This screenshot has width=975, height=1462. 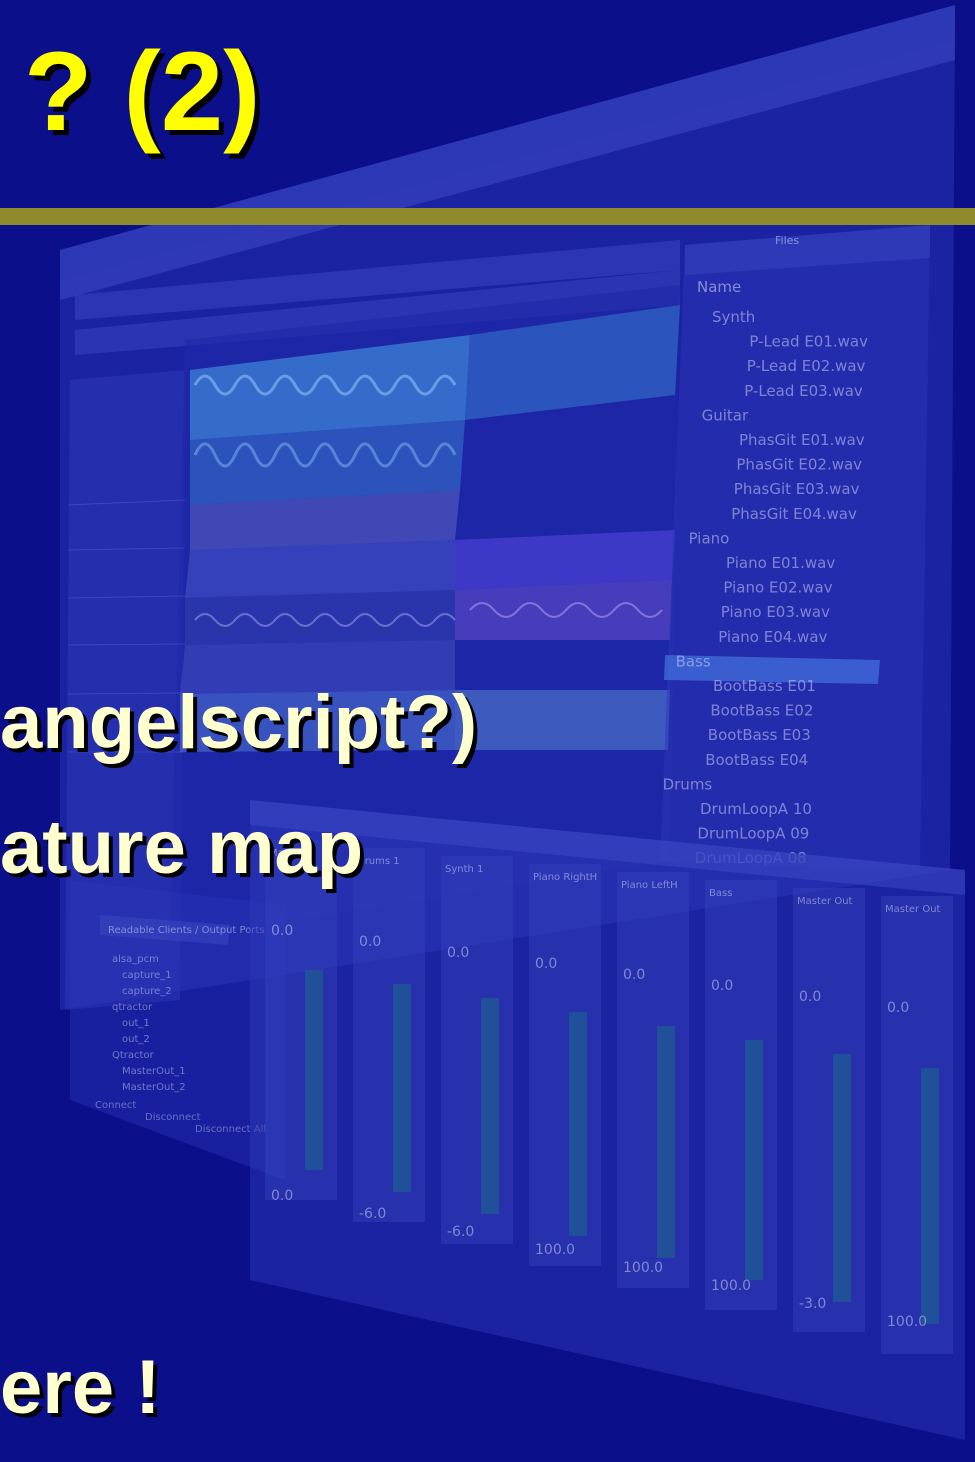 What do you see at coordinates (147, 975) in the screenshot?
I see `connections-tree-item: capture_1` at bounding box center [147, 975].